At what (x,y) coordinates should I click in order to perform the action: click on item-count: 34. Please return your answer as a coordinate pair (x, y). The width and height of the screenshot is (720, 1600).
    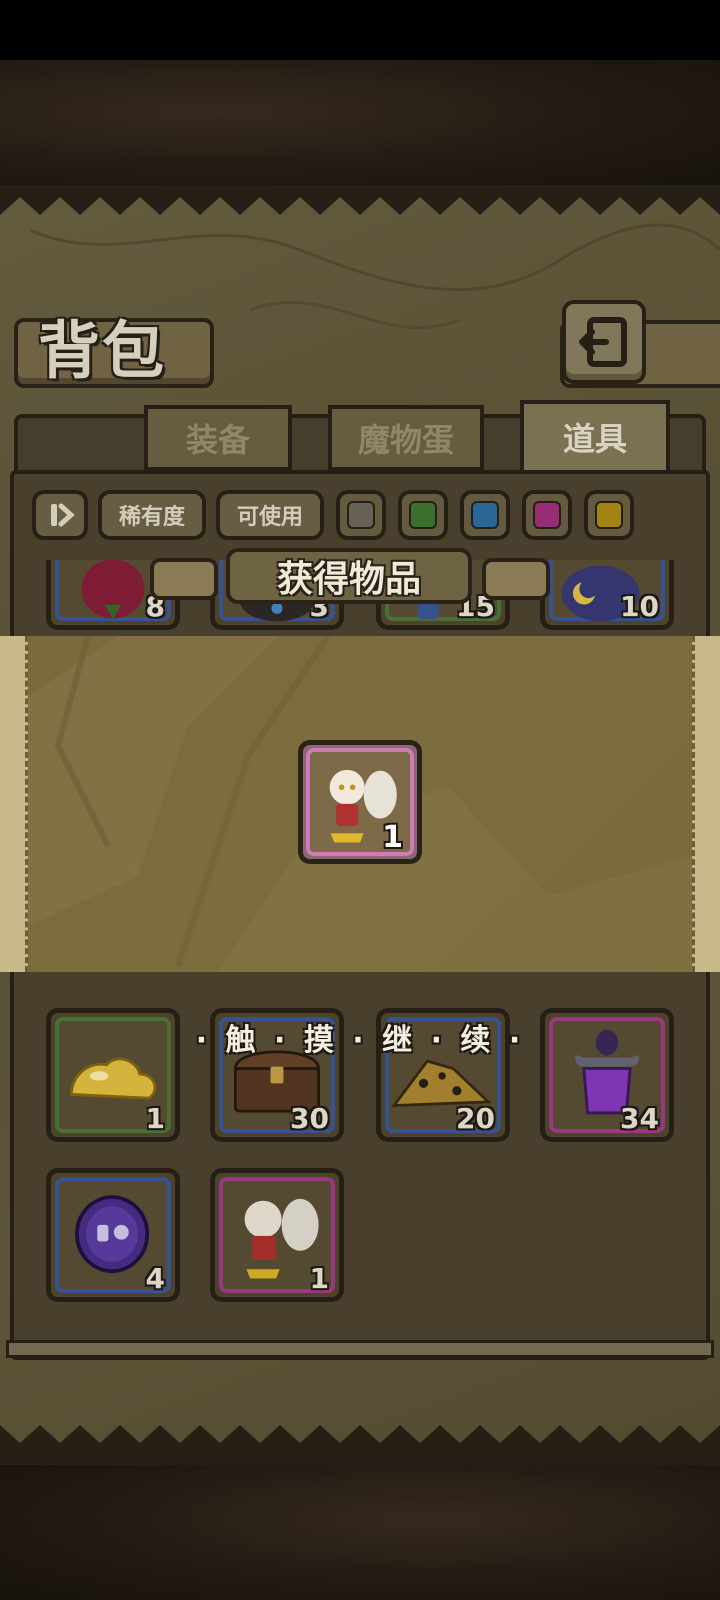
    Looking at the image, I should click on (639, 1118).